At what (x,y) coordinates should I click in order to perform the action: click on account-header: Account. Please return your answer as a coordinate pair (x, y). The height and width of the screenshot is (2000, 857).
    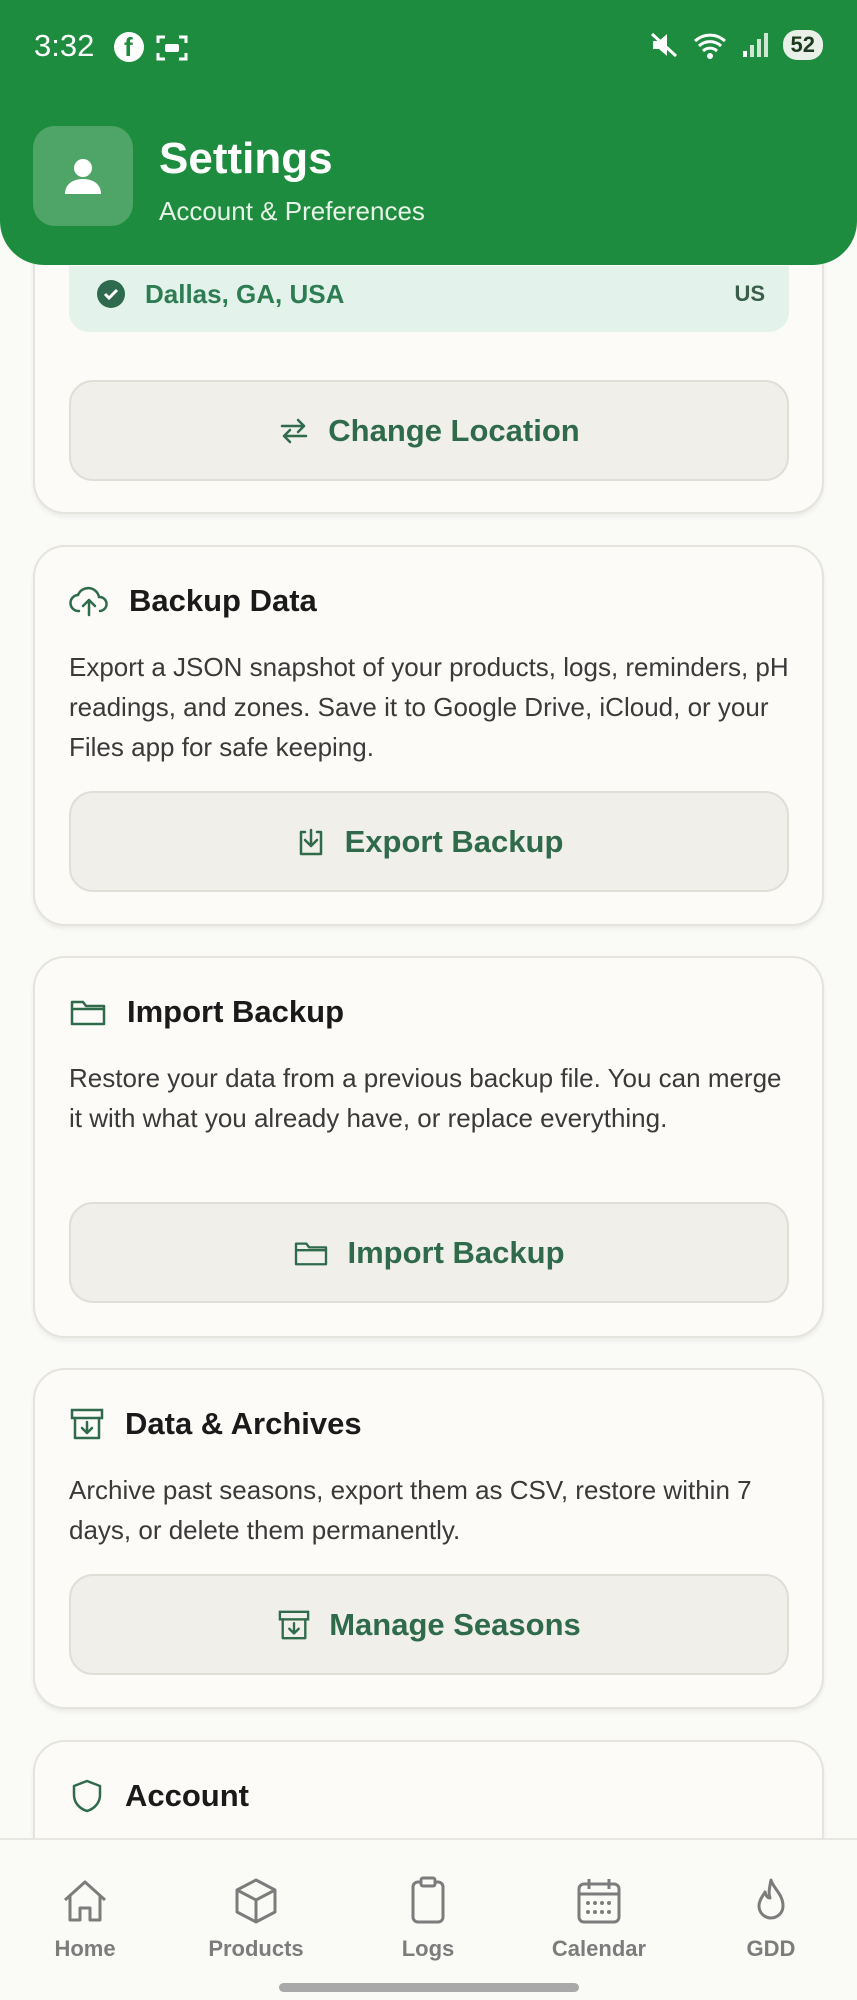
    Looking at the image, I should click on (159, 1796).